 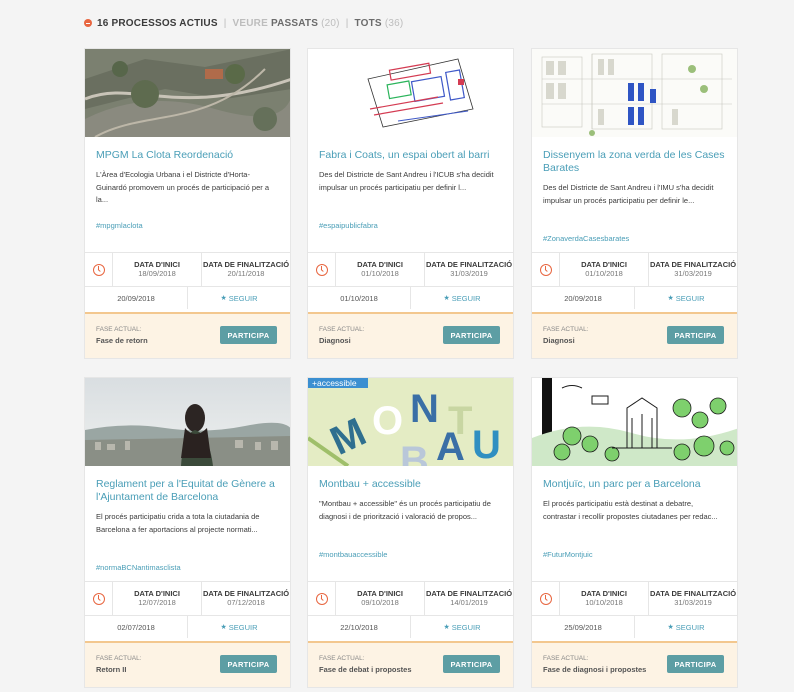 What do you see at coordinates (469, 603) in the screenshot?
I see `end-date-value: 14/01/2019` at bounding box center [469, 603].